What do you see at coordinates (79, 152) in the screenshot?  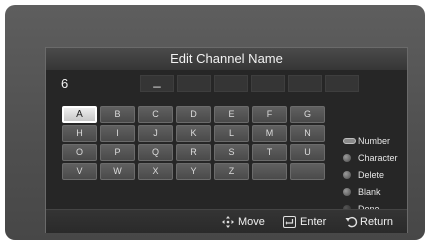 I see `key-o: O` at bounding box center [79, 152].